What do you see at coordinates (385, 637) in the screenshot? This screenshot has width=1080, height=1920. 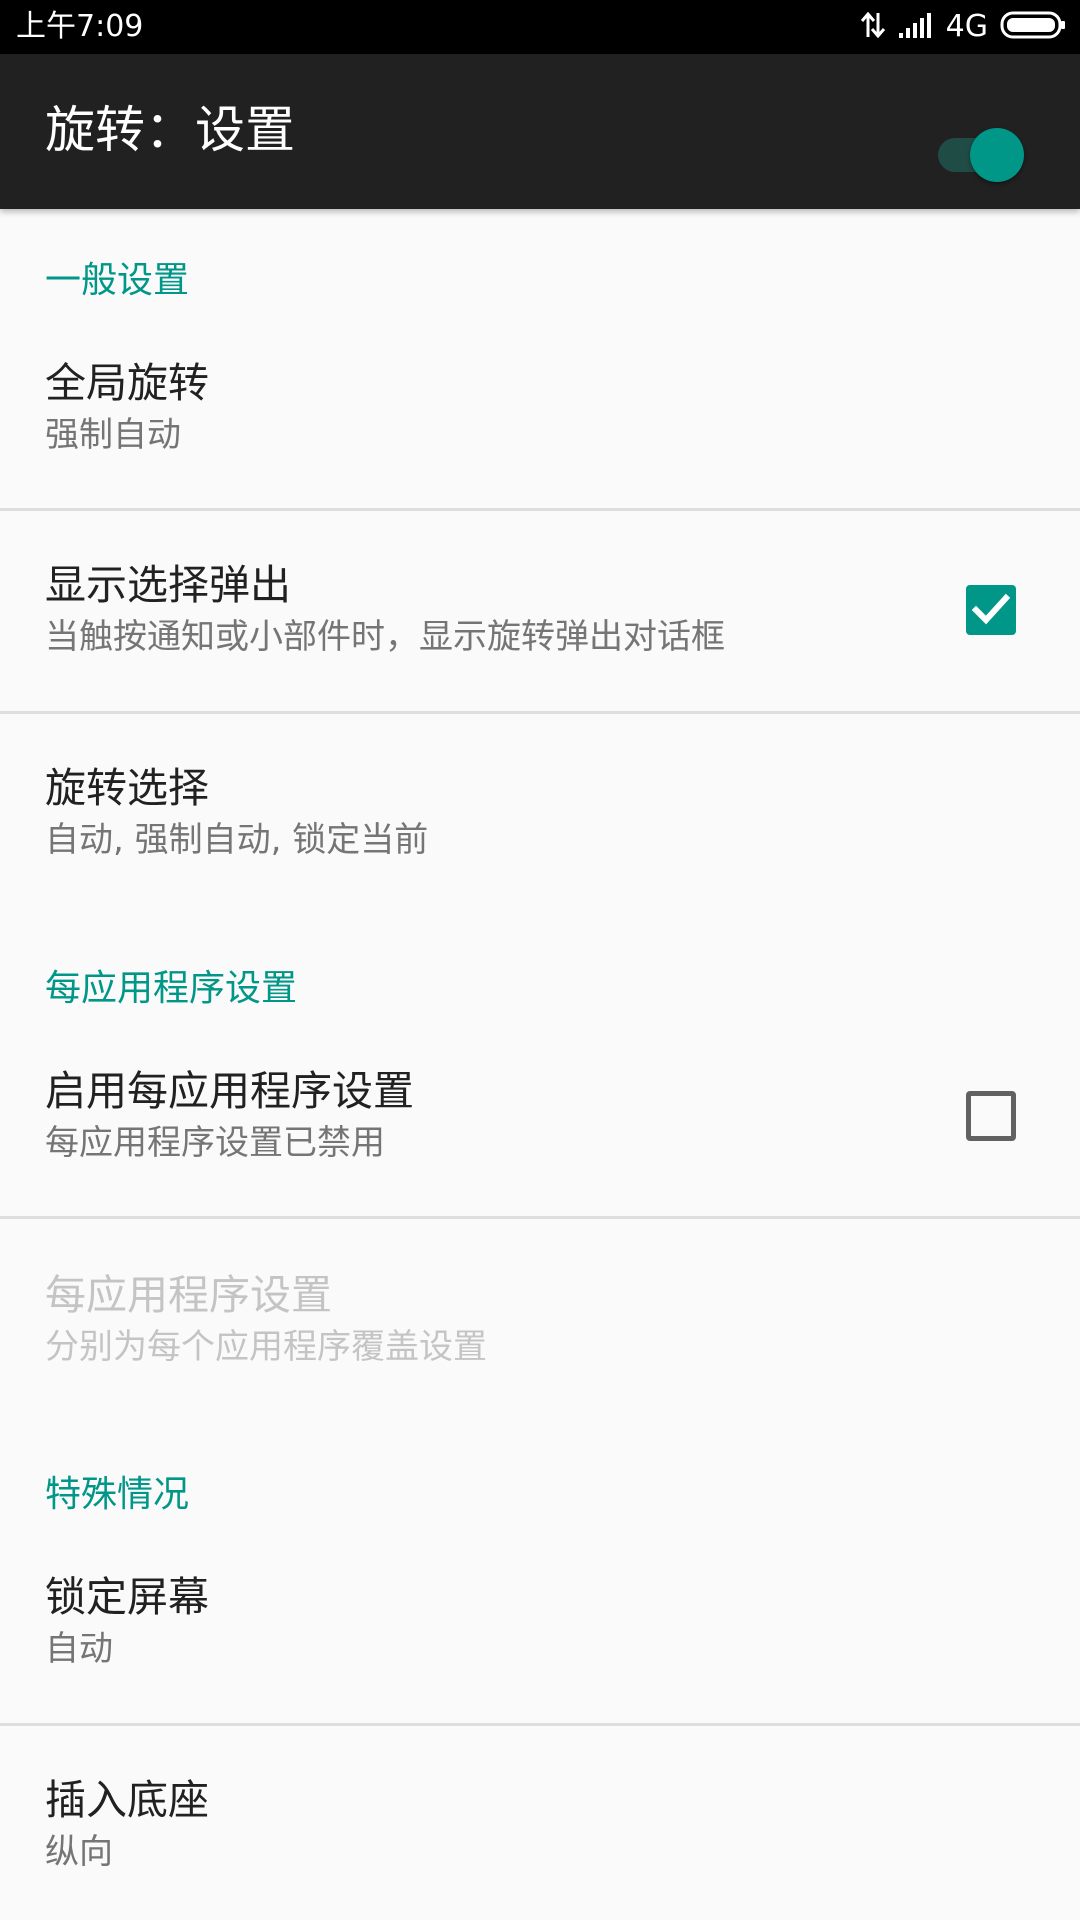 I see `pref-summary: 当触按通知或小部件时，显示旋转弹出对话框` at bounding box center [385, 637].